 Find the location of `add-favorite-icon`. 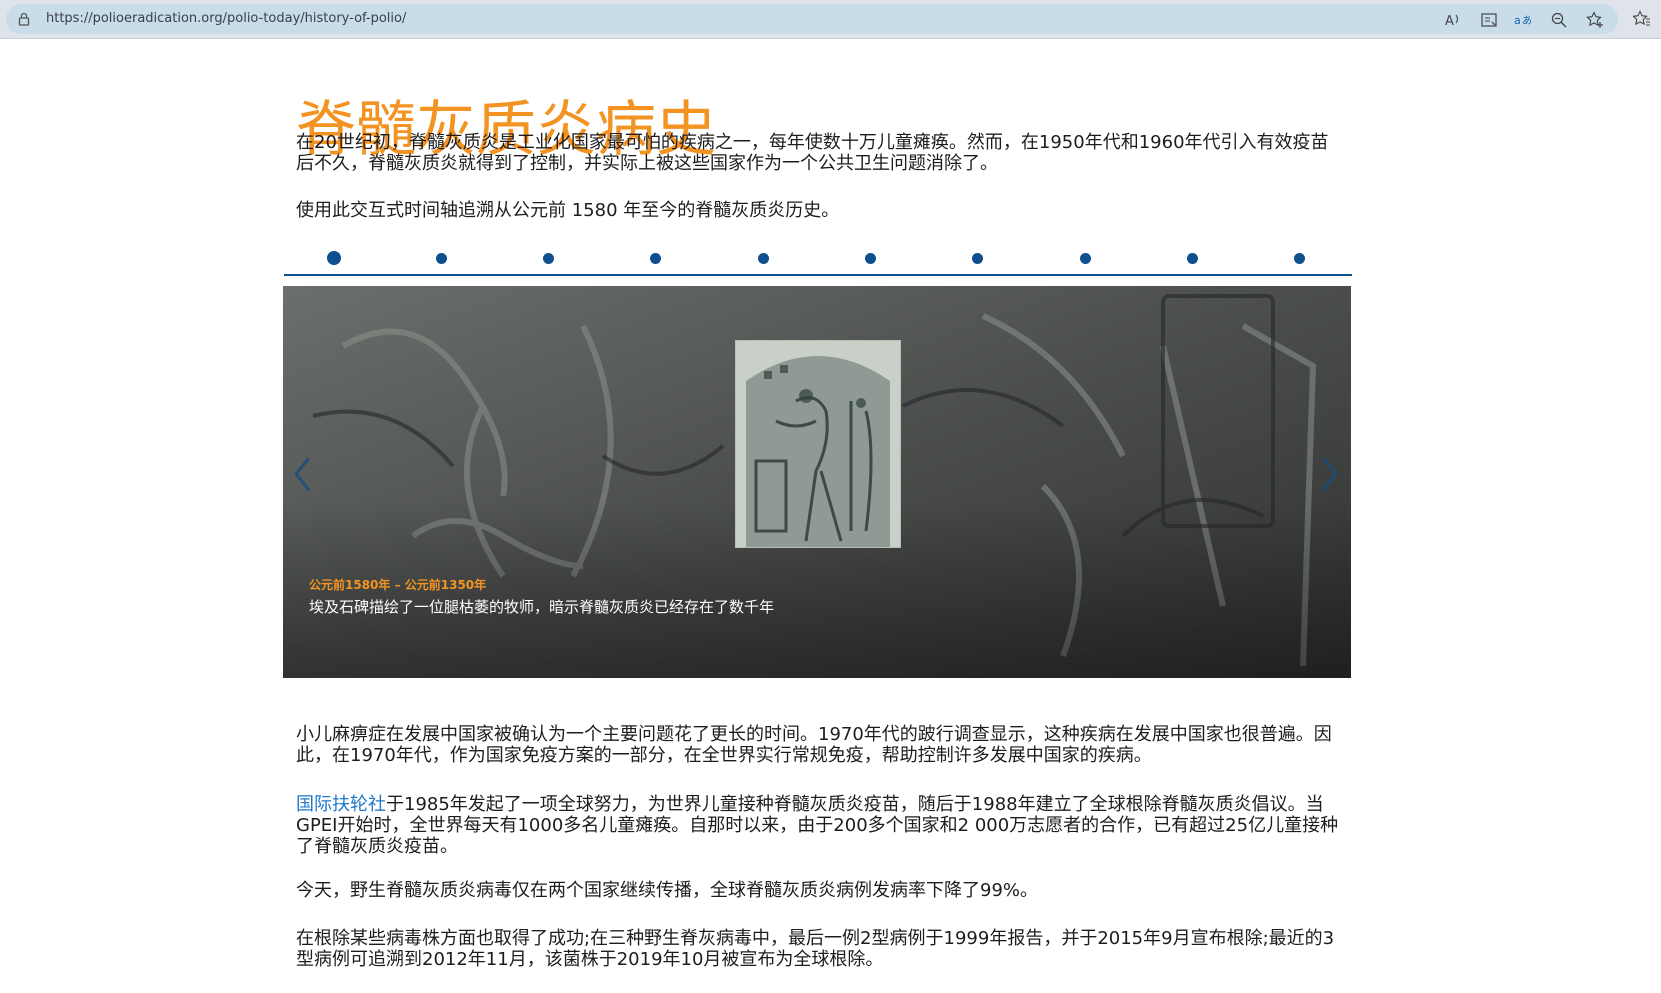

add-favorite-icon is located at coordinates (1595, 20).